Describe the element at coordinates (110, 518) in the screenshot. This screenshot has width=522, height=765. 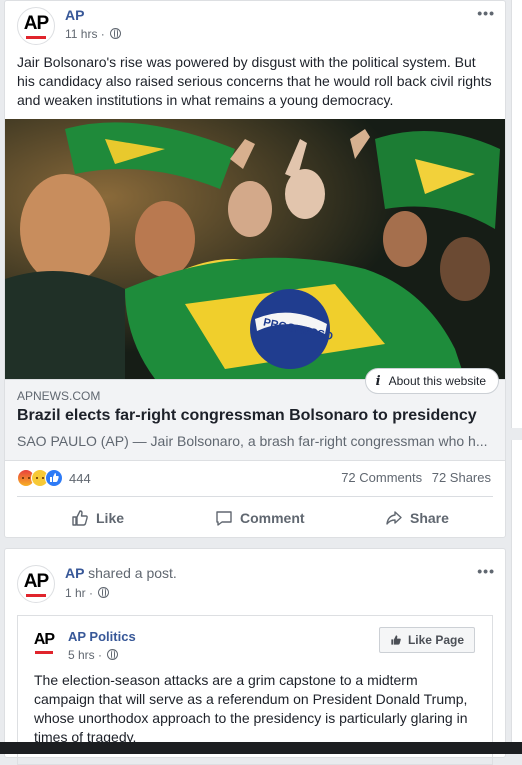
I see `like-label: Like` at that location.